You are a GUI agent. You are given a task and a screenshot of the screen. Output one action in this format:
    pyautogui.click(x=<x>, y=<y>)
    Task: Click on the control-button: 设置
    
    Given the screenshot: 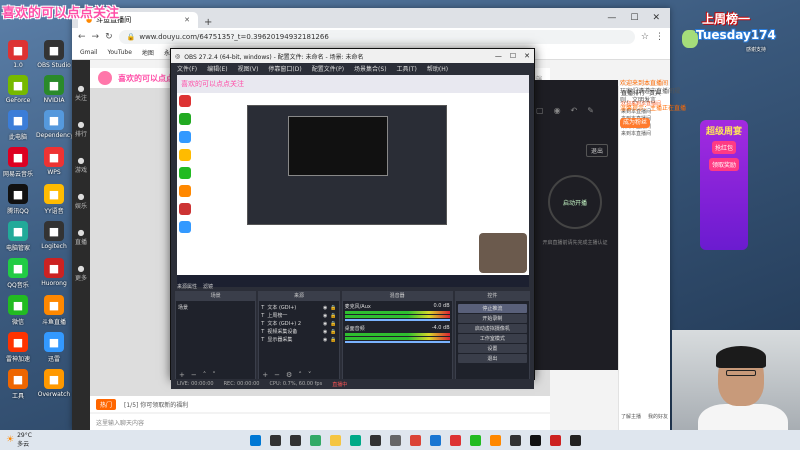 What is the action you would take?
    pyautogui.click(x=492, y=348)
    